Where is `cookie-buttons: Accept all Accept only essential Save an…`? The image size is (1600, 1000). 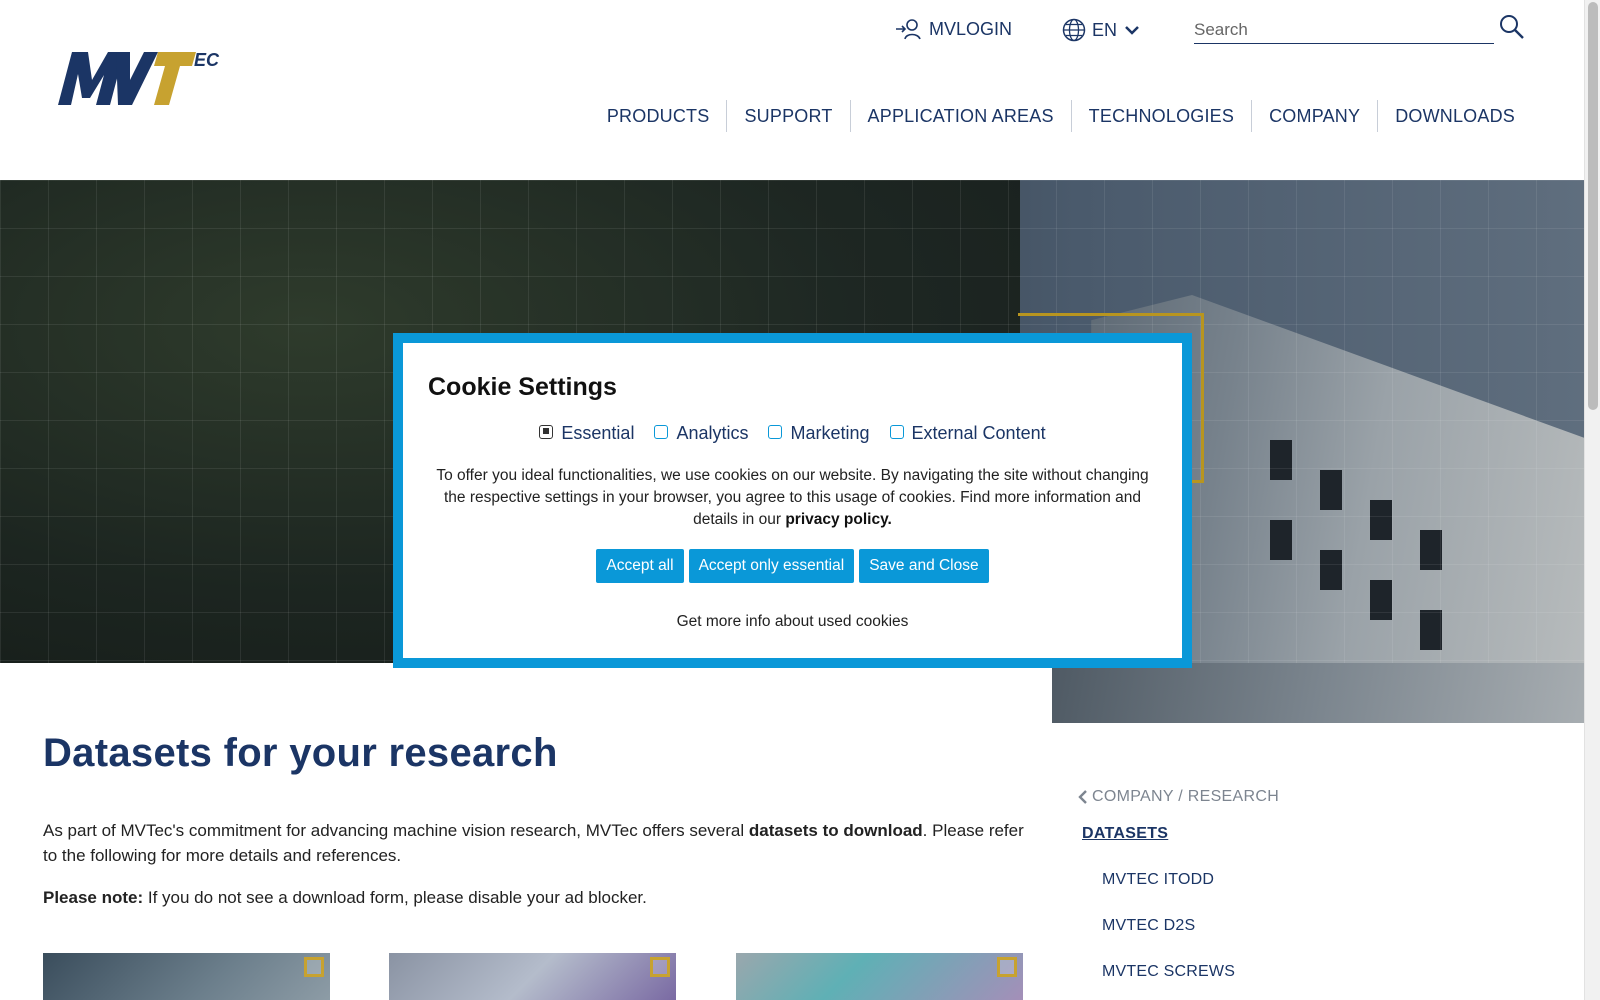
cookie-buttons: Accept all Accept only essential Save an… is located at coordinates (792, 566).